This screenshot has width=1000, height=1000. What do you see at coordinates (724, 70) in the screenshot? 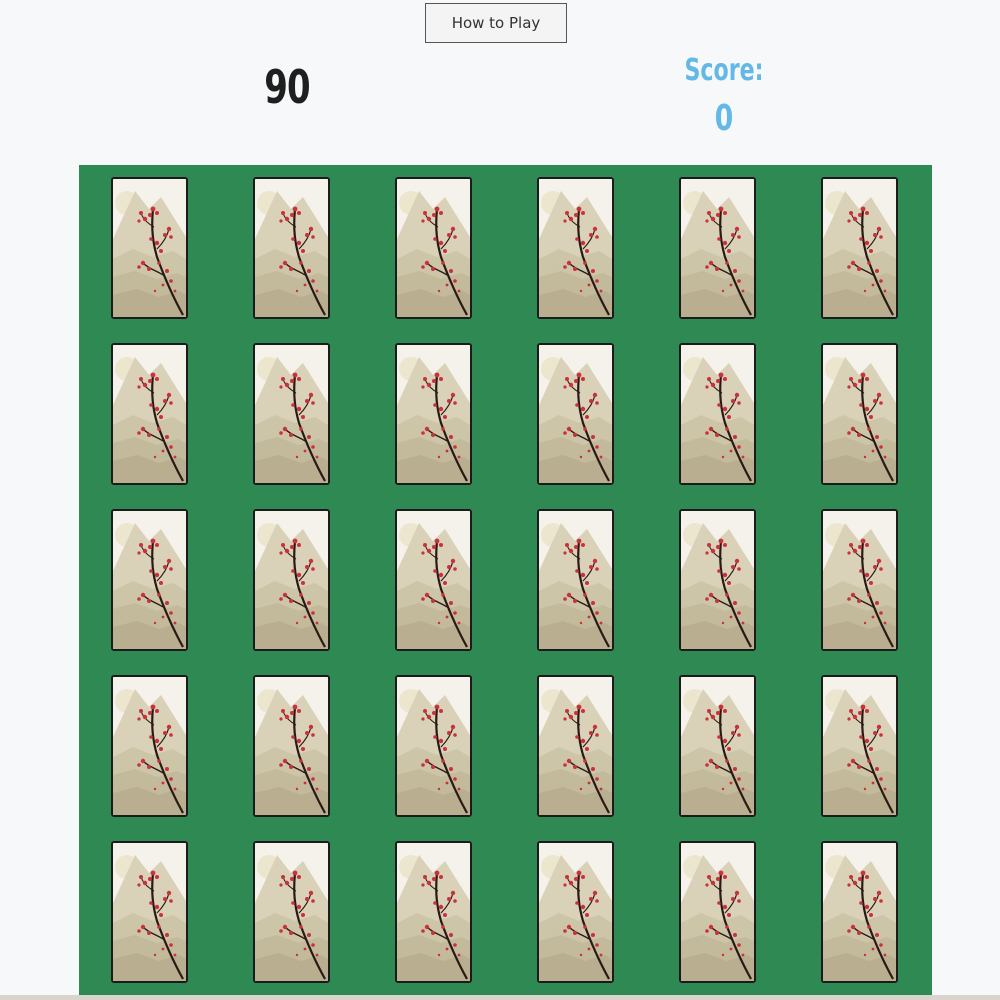
I see `score-label: Score:` at bounding box center [724, 70].